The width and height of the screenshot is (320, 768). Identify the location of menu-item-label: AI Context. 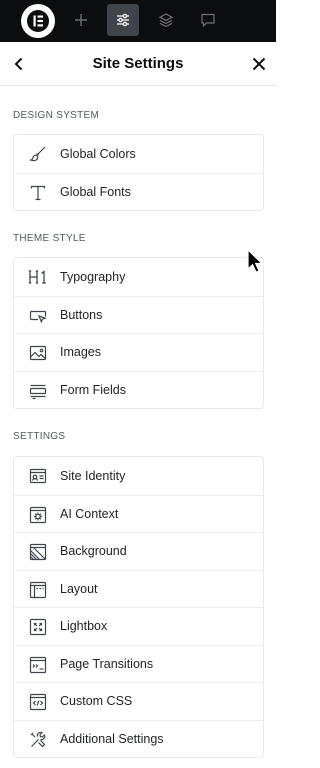
(89, 513).